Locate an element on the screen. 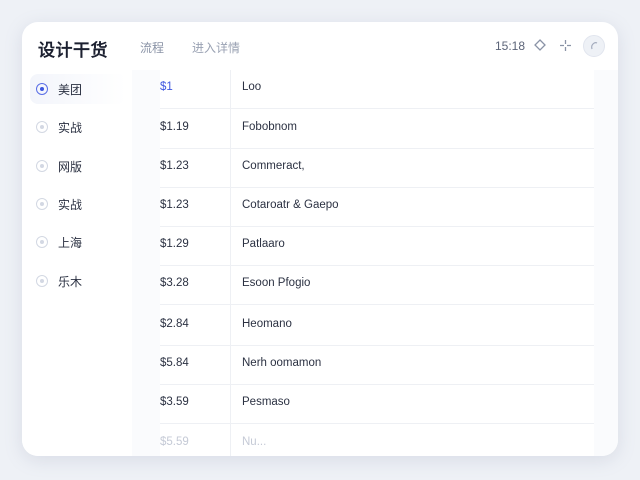  breadcrumb-item-details: 进入详情 is located at coordinates (216, 47).